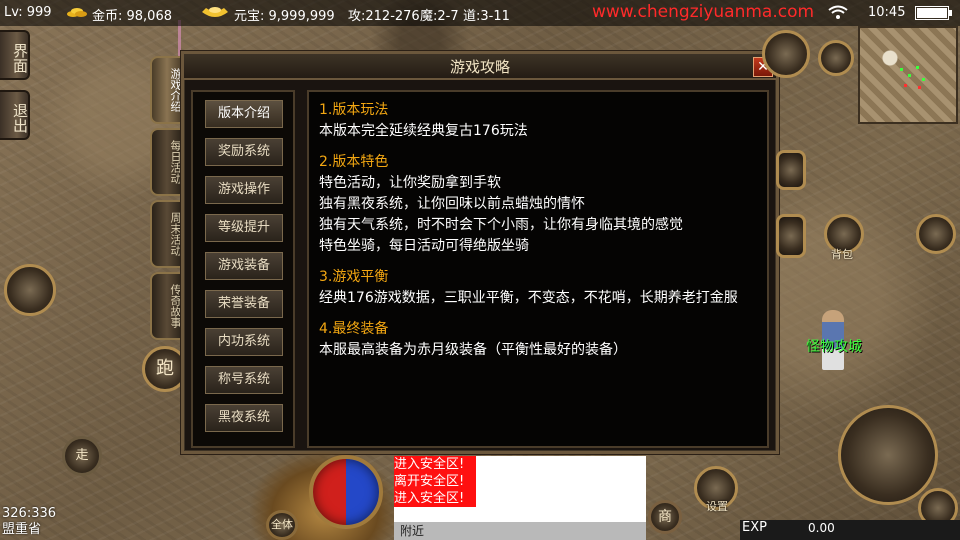  Describe the element at coordinates (354, 110) in the screenshot. I see `section-title: 1.版本玩法` at that location.